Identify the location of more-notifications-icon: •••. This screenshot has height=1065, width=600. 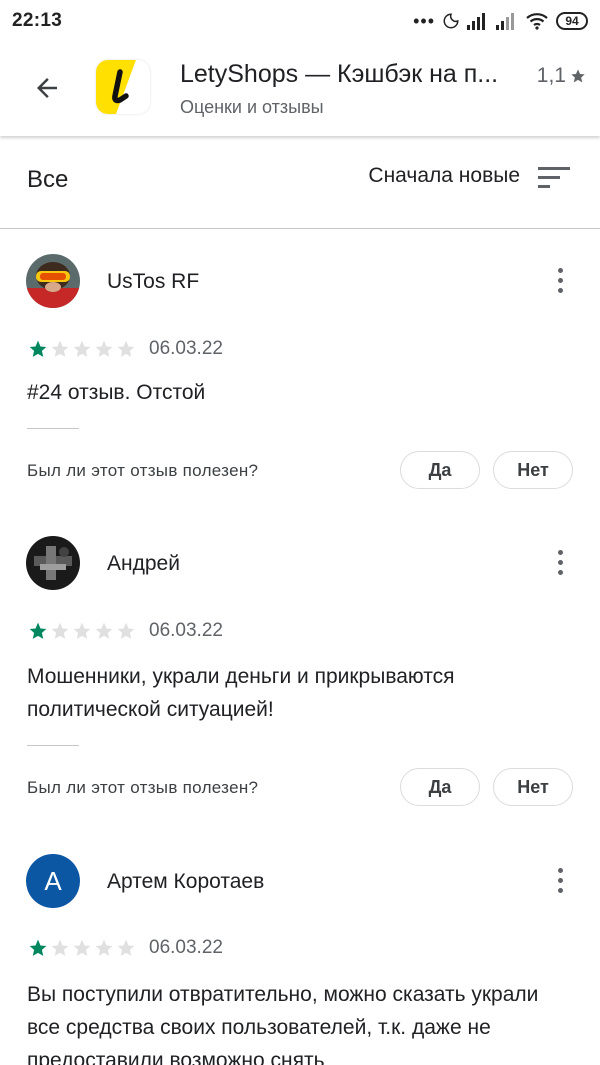
(424, 20).